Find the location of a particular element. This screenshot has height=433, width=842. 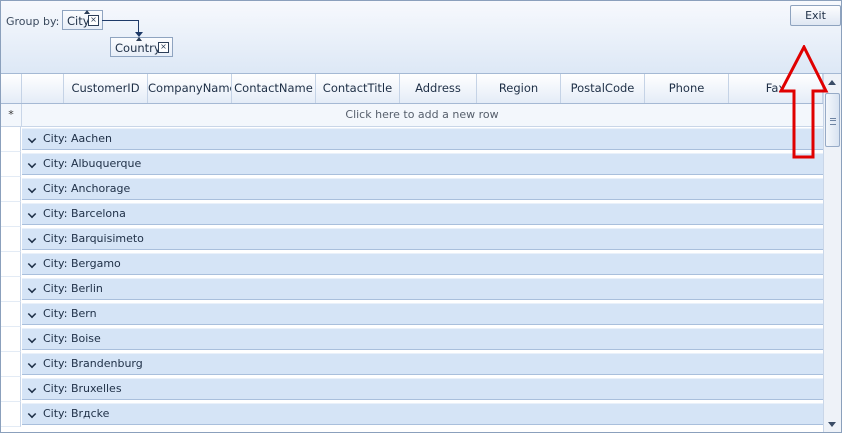

column-header-postalcode: PostalCode is located at coordinates (603, 88).